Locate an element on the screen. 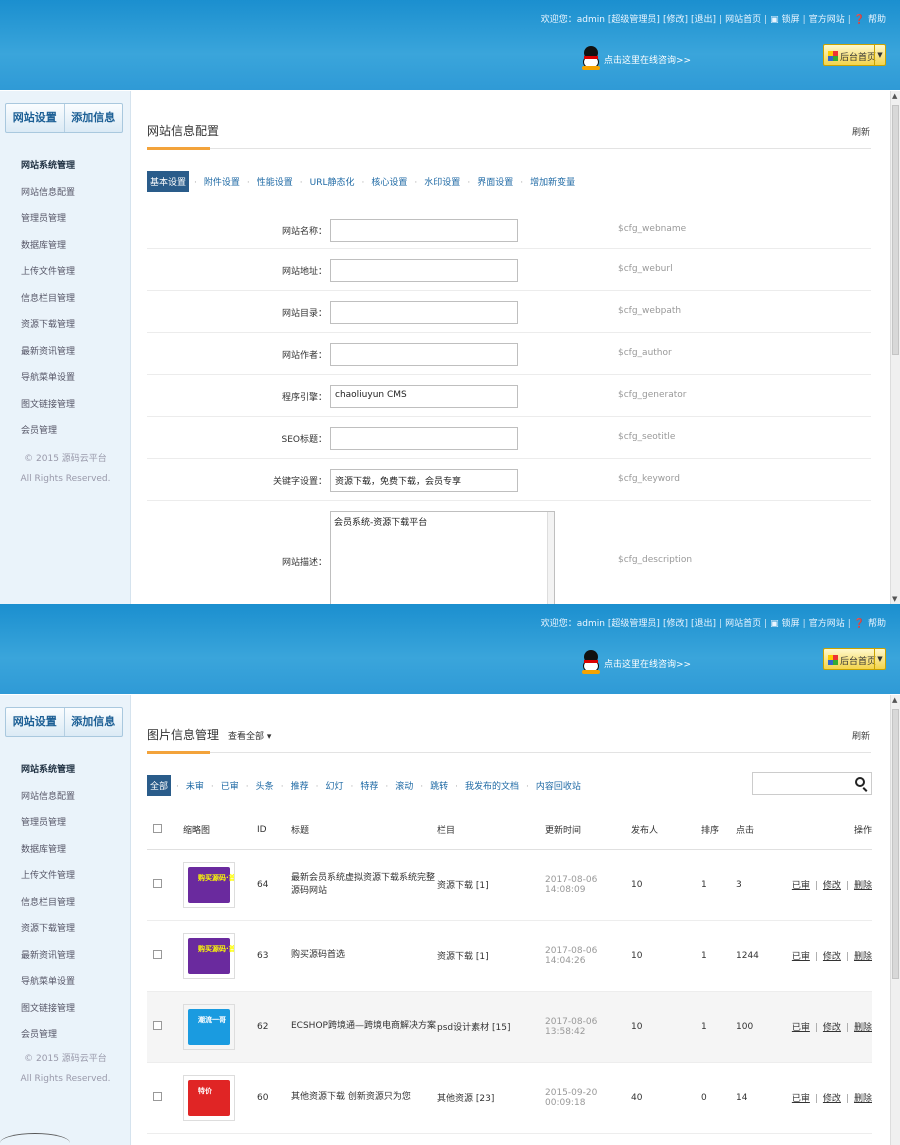  filter-recommended: 推荐 is located at coordinates (300, 785).